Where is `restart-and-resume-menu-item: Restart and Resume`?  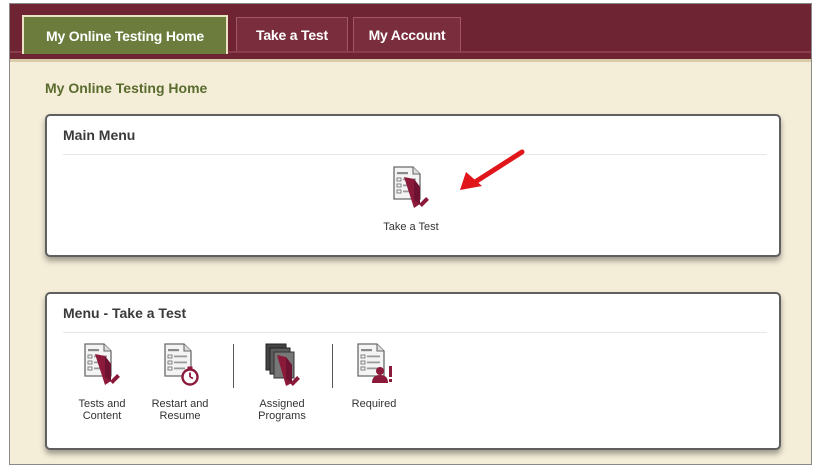
restart-and-resume-menu-item: Restart and Resume is located at coordinates (180, 381).